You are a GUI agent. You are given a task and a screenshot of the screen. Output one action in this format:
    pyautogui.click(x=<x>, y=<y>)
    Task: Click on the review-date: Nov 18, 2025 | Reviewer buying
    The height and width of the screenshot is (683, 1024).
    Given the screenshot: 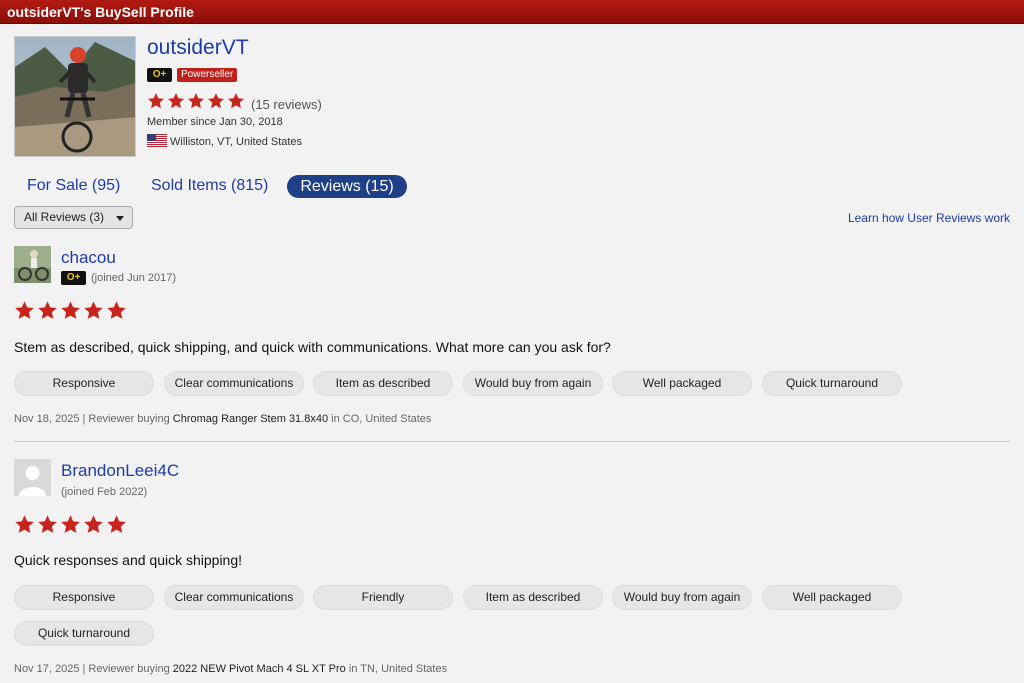 What is the action you would take?
    pyautogui.click(x=93, y=419)
    